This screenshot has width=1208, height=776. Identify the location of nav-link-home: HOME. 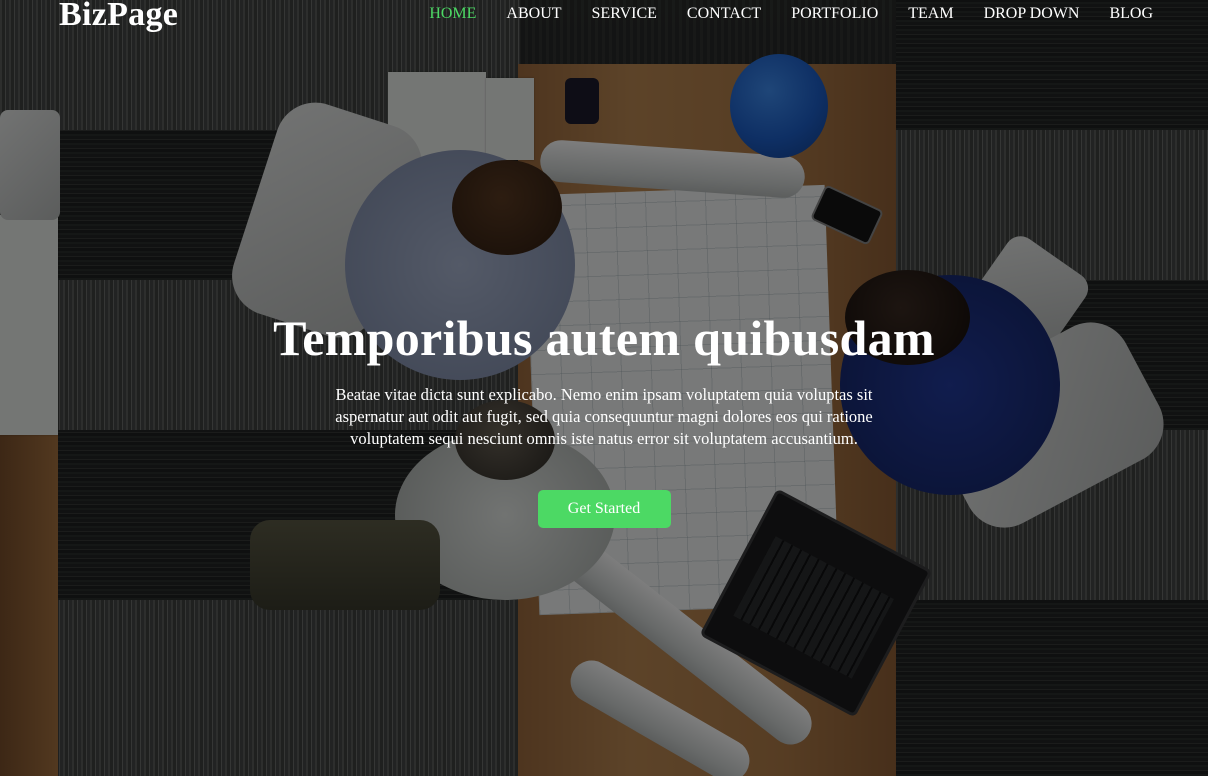
(452, 13).